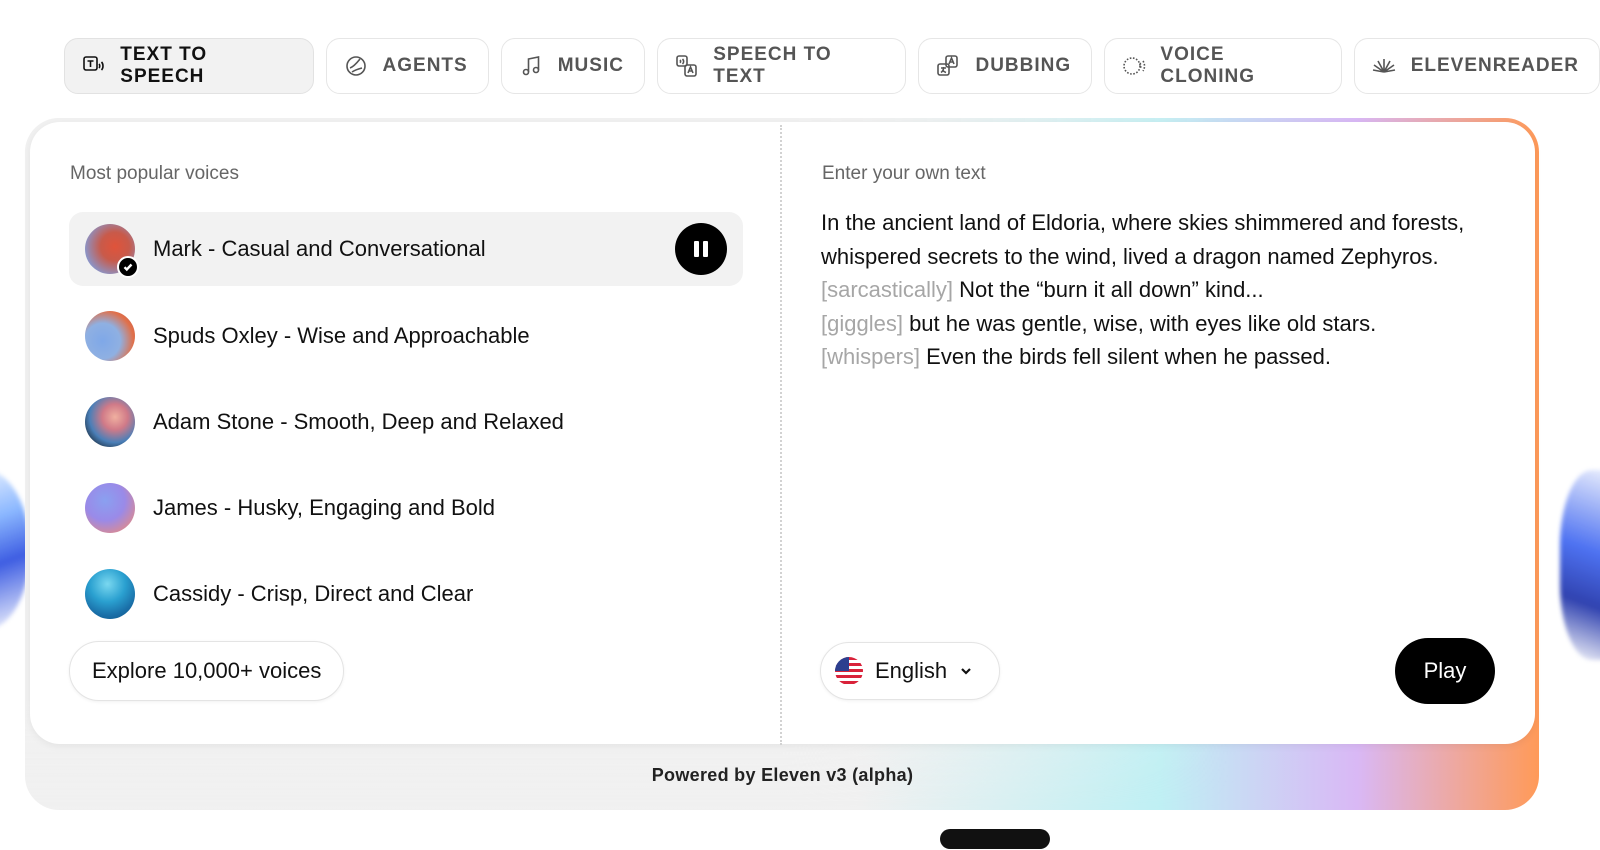  I want to click on voice-item-adam-stone: Adam Stone - Smooth, Deep and Relaxed, so click(406, 422).